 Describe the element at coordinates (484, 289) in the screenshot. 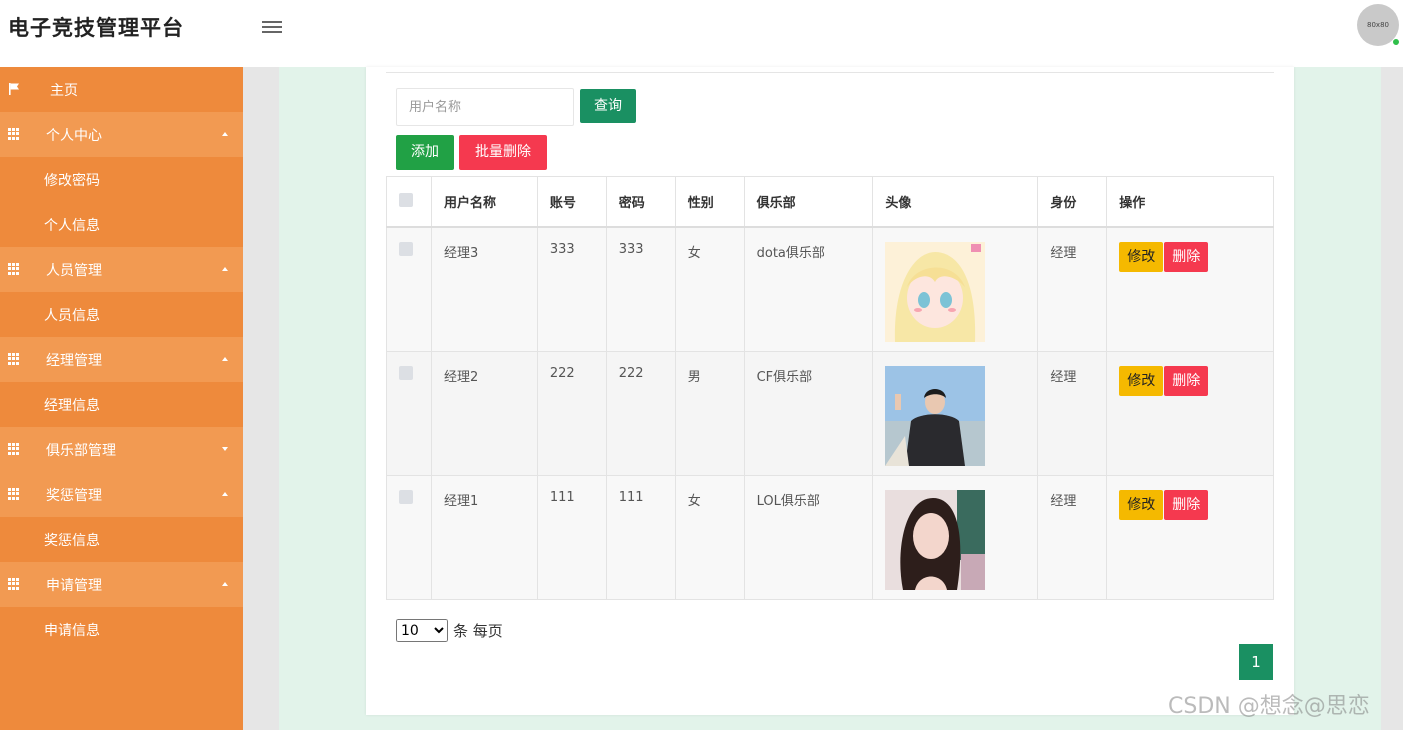

I see `cell-username: 经理3` at that location.